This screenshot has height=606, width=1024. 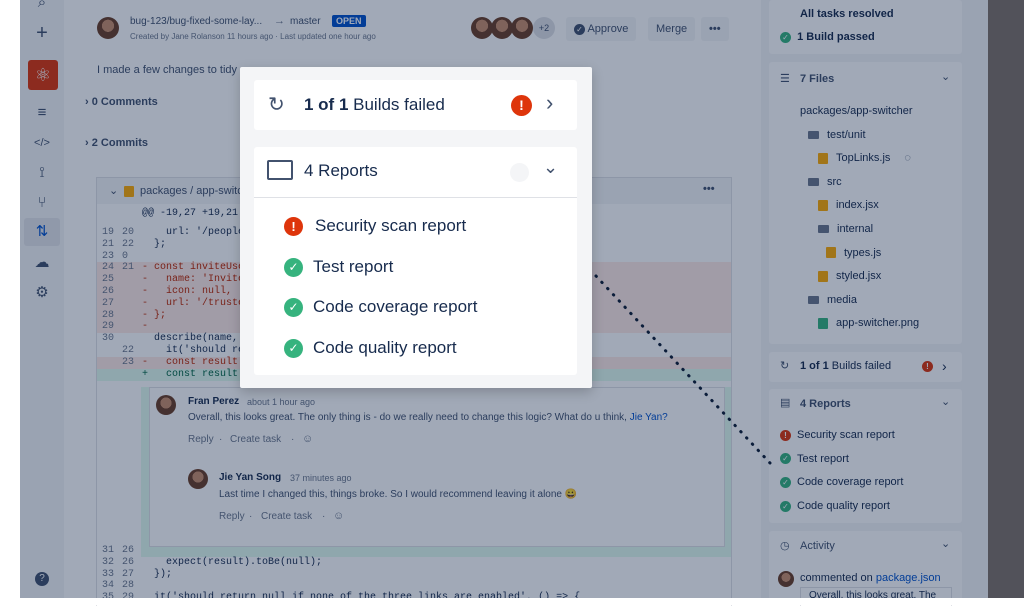 I want to click on chevron-down-icon: ⌄, so click(x=550, y=167).